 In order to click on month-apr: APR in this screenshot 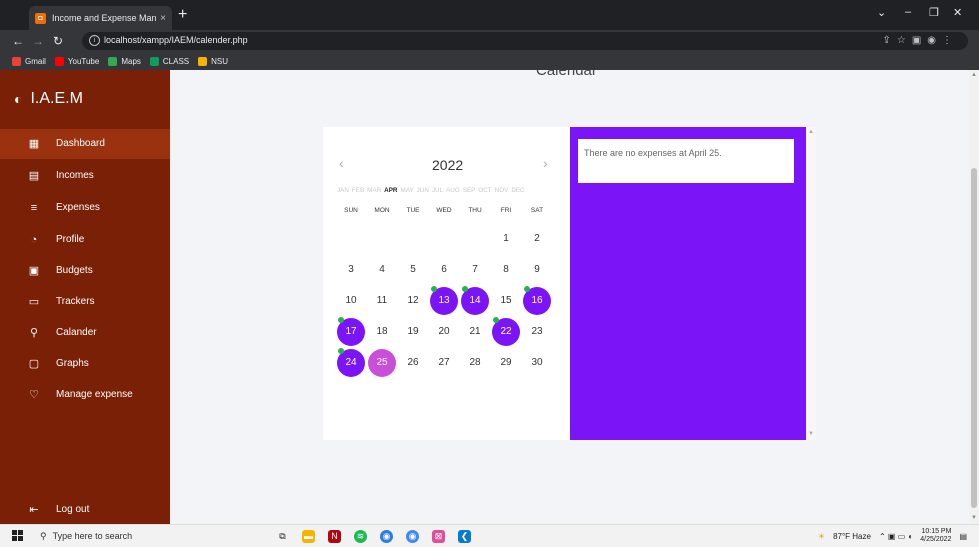, I will do `click(390, 190)`.